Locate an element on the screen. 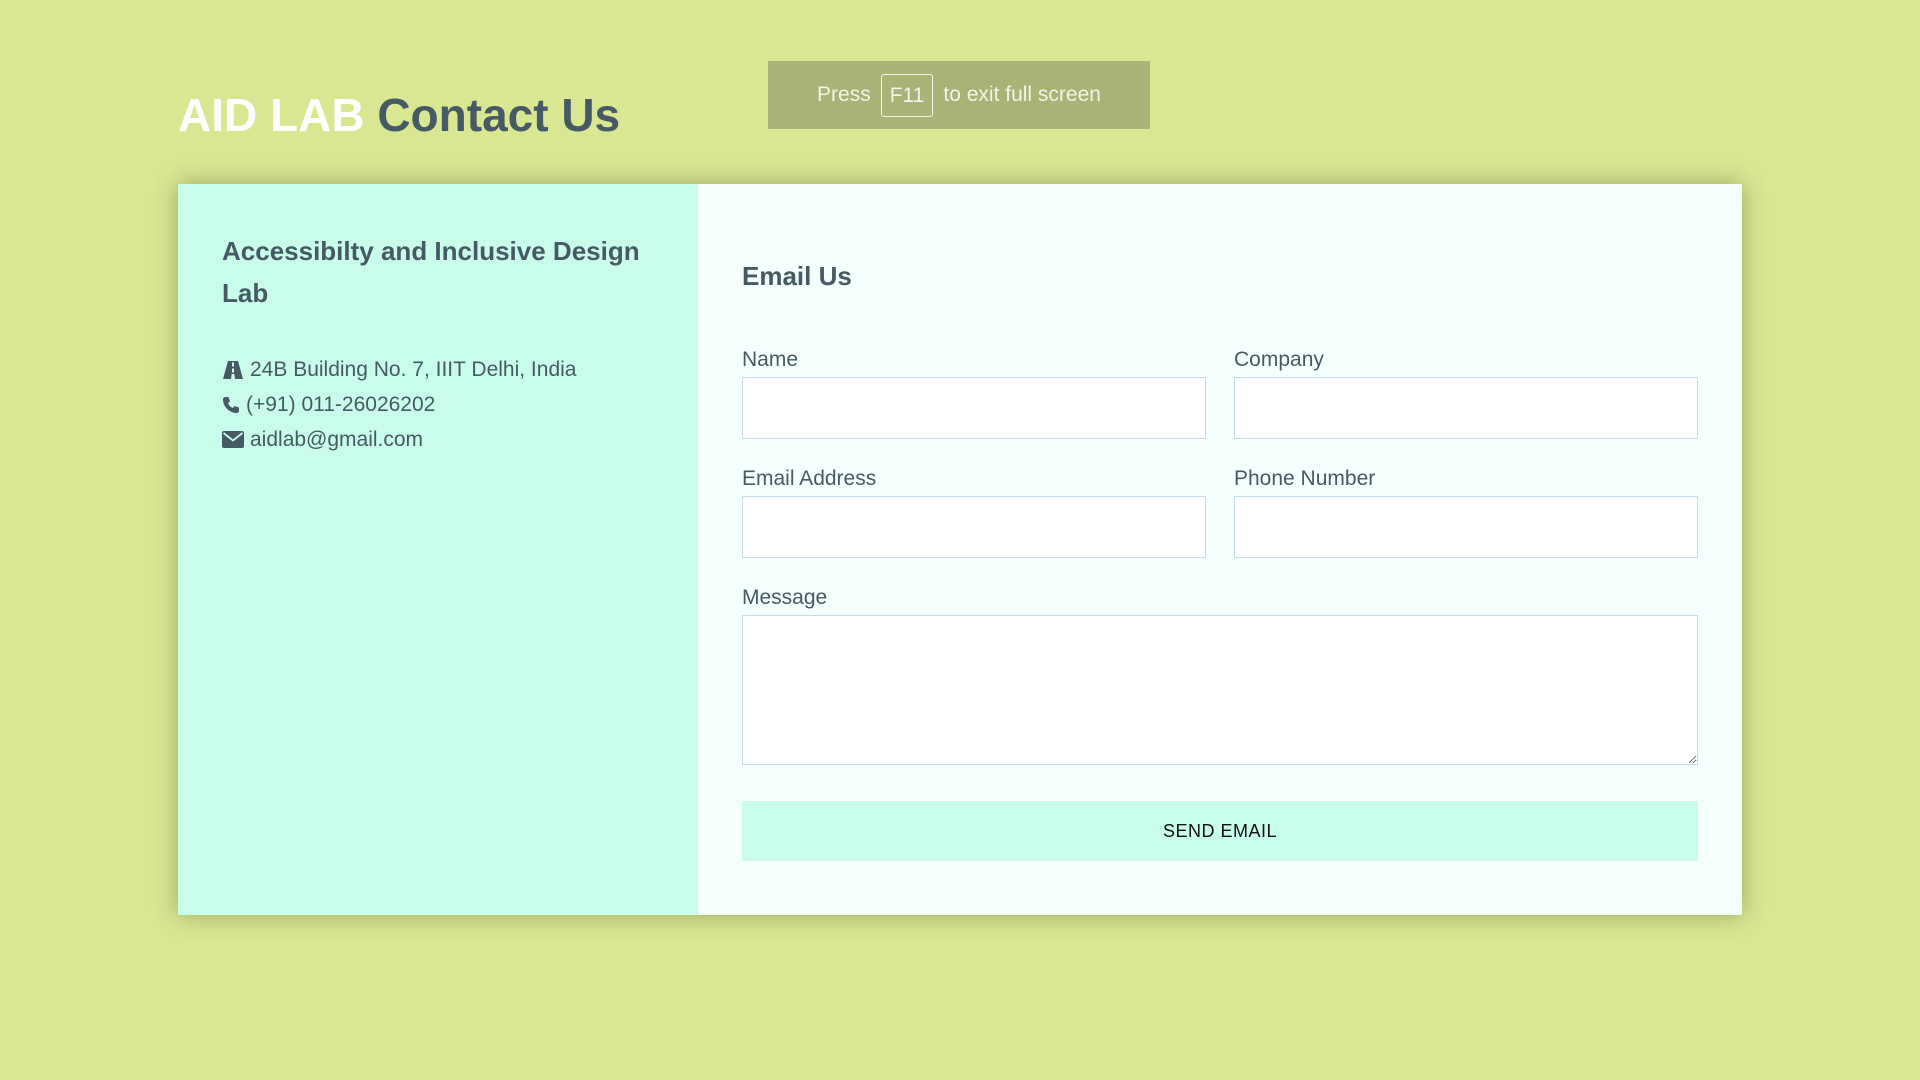 The image size is (1920, 1080). fullscreen-notice-suffix: to exit full screen is located at coordinates (1022, 94).